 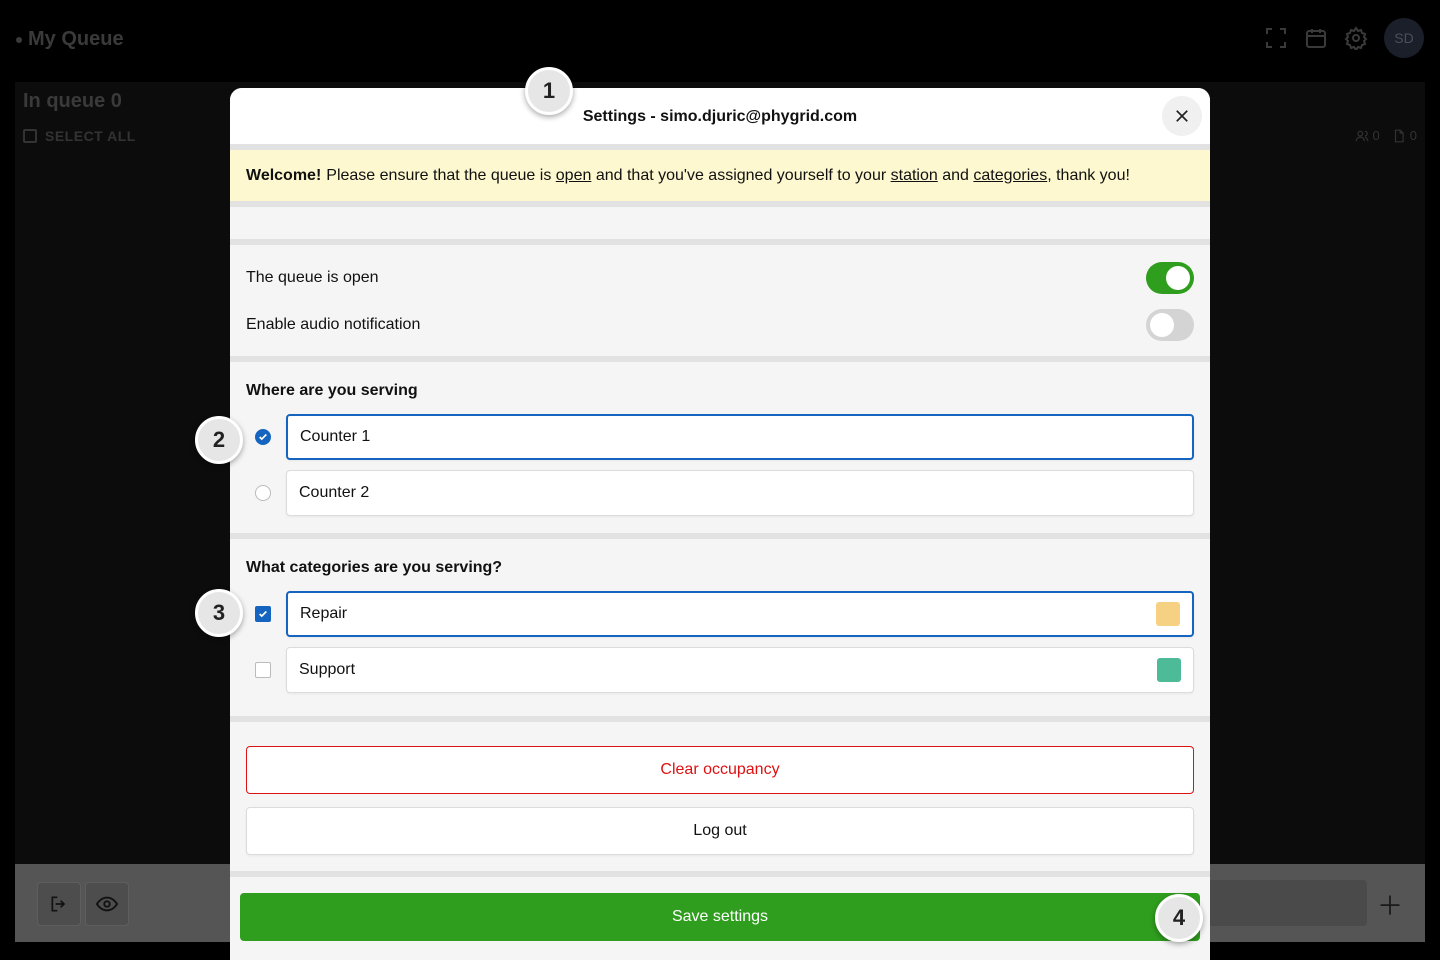 What do you see at coordinates (312, 277) in the screenshot?
I see `queue-open-label: The queue is open` at bounding box center [312, 277].